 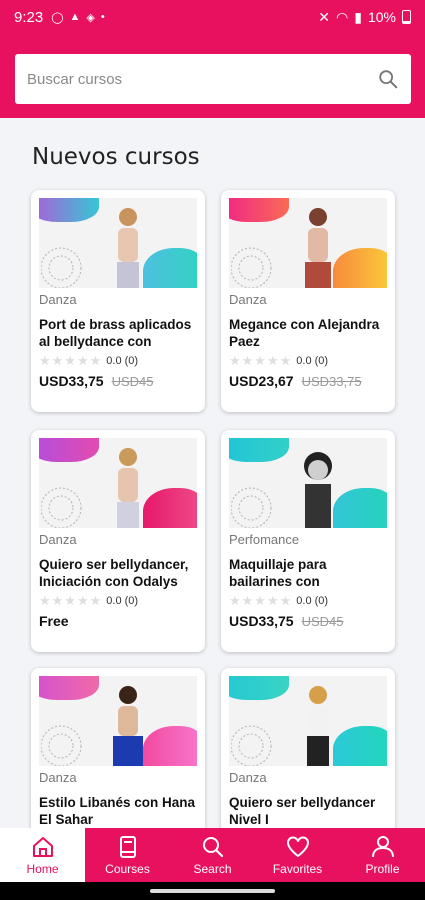 I want to click on shield-icon: ◈, so click(x=90, y=17).